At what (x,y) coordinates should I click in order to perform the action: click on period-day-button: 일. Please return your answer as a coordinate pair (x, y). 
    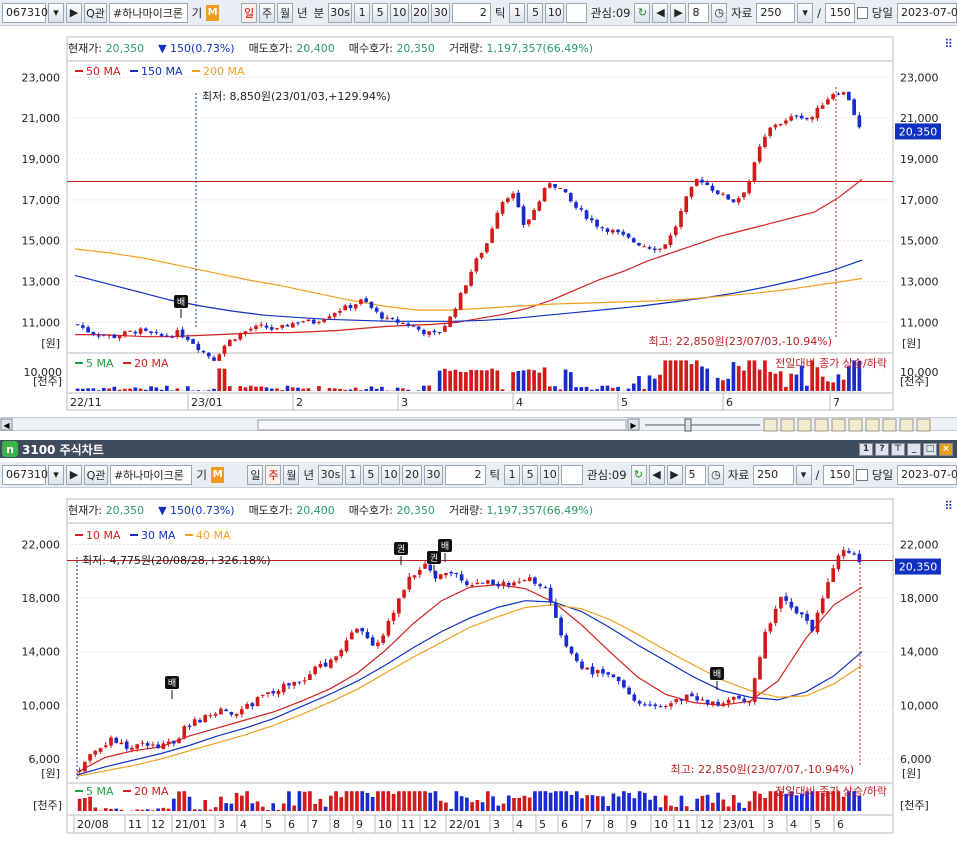
    Looking at the image, I should click on (249, 12).